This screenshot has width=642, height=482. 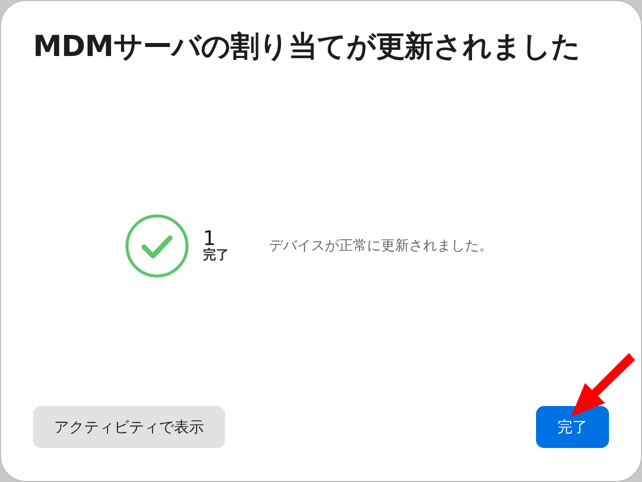 What do you see at coordinates (572, 427) in the screenshot?
I see `done-button: 完了` at bounding box center [572, 427].